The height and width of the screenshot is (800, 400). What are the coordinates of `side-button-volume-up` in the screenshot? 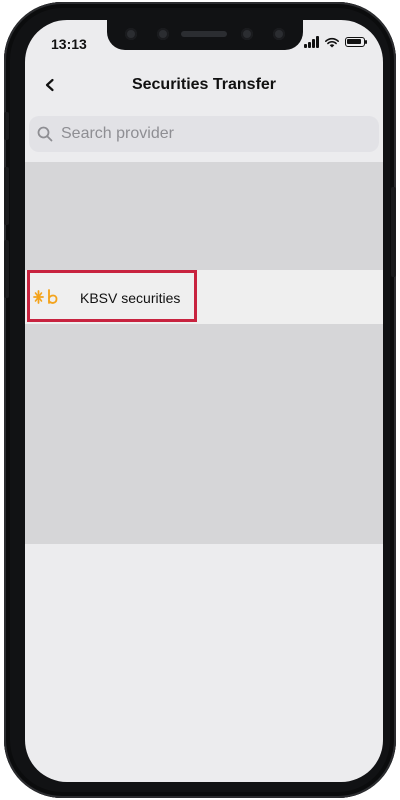 It's located at (6, 196).